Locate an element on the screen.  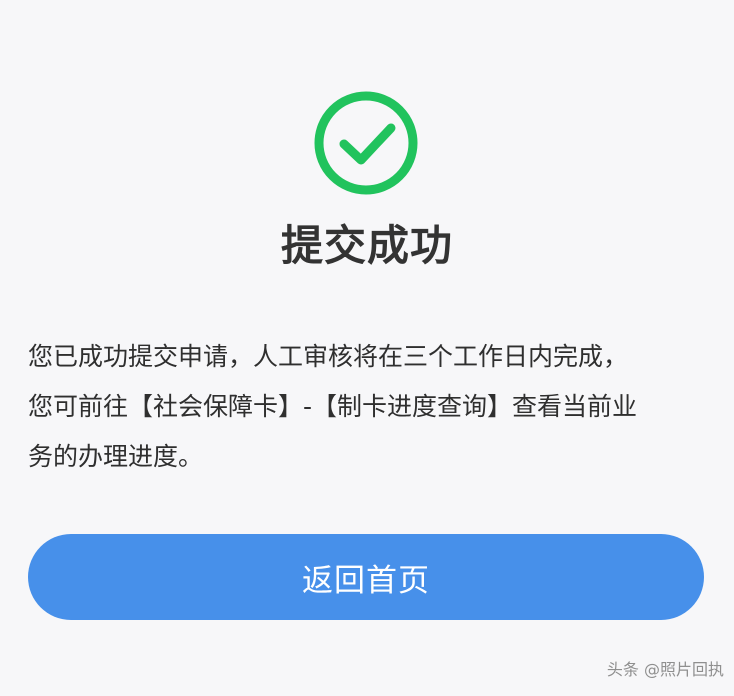
message-line-2: 您可前往【社会保障卡】-【制卡进度查询】查看当前业 is located at coordinates (333, 406).